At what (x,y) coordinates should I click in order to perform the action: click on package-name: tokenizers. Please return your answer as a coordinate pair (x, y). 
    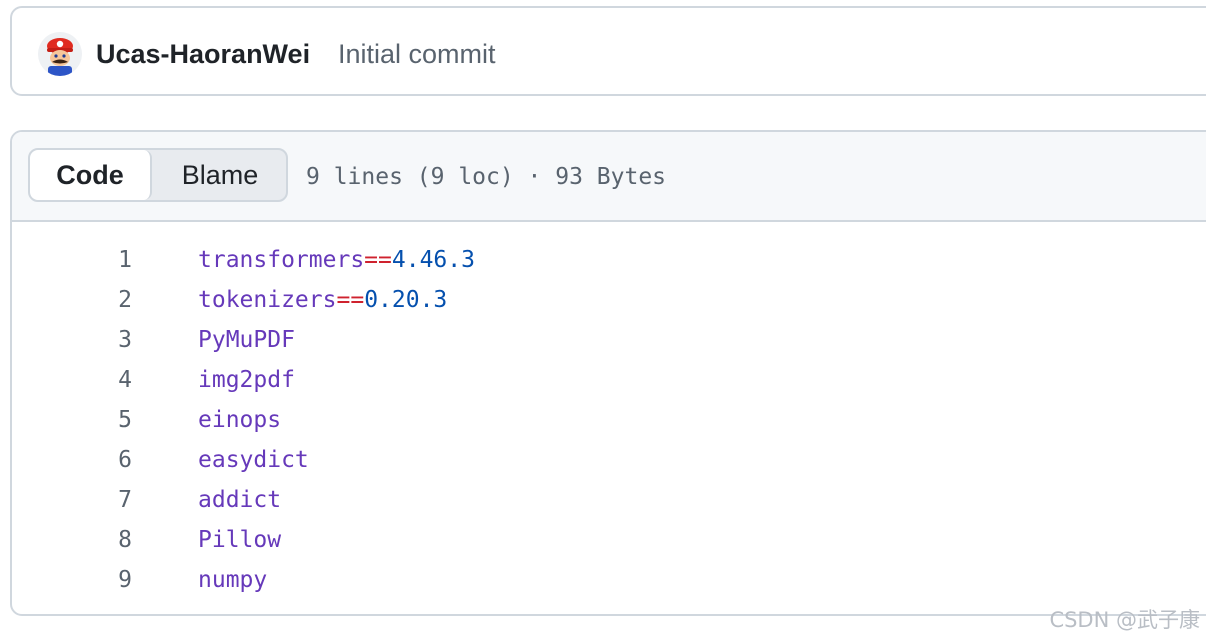
    Looking at the image, I should click on (267, 300).